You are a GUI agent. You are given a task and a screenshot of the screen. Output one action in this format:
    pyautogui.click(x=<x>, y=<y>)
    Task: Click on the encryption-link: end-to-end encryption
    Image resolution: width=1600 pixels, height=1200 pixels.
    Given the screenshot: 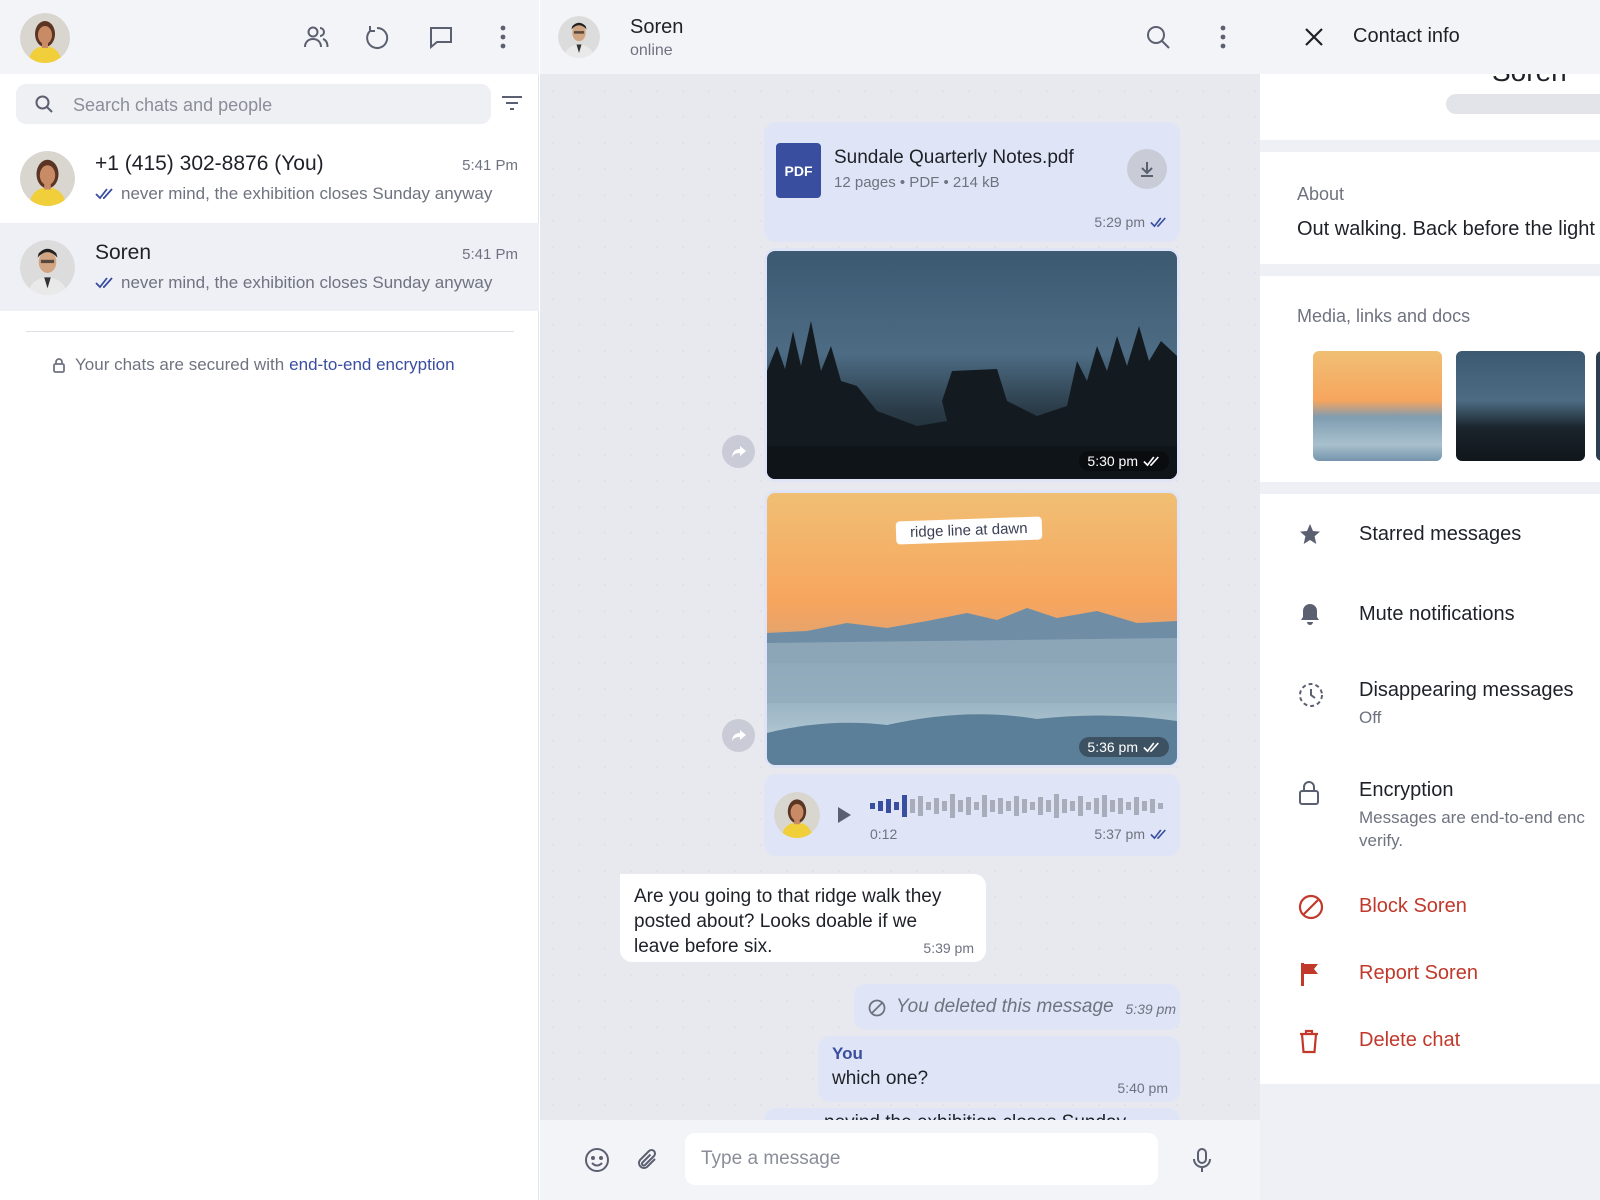 What is the action you would take?
    pyautogui.click(x=371, y=365)
    